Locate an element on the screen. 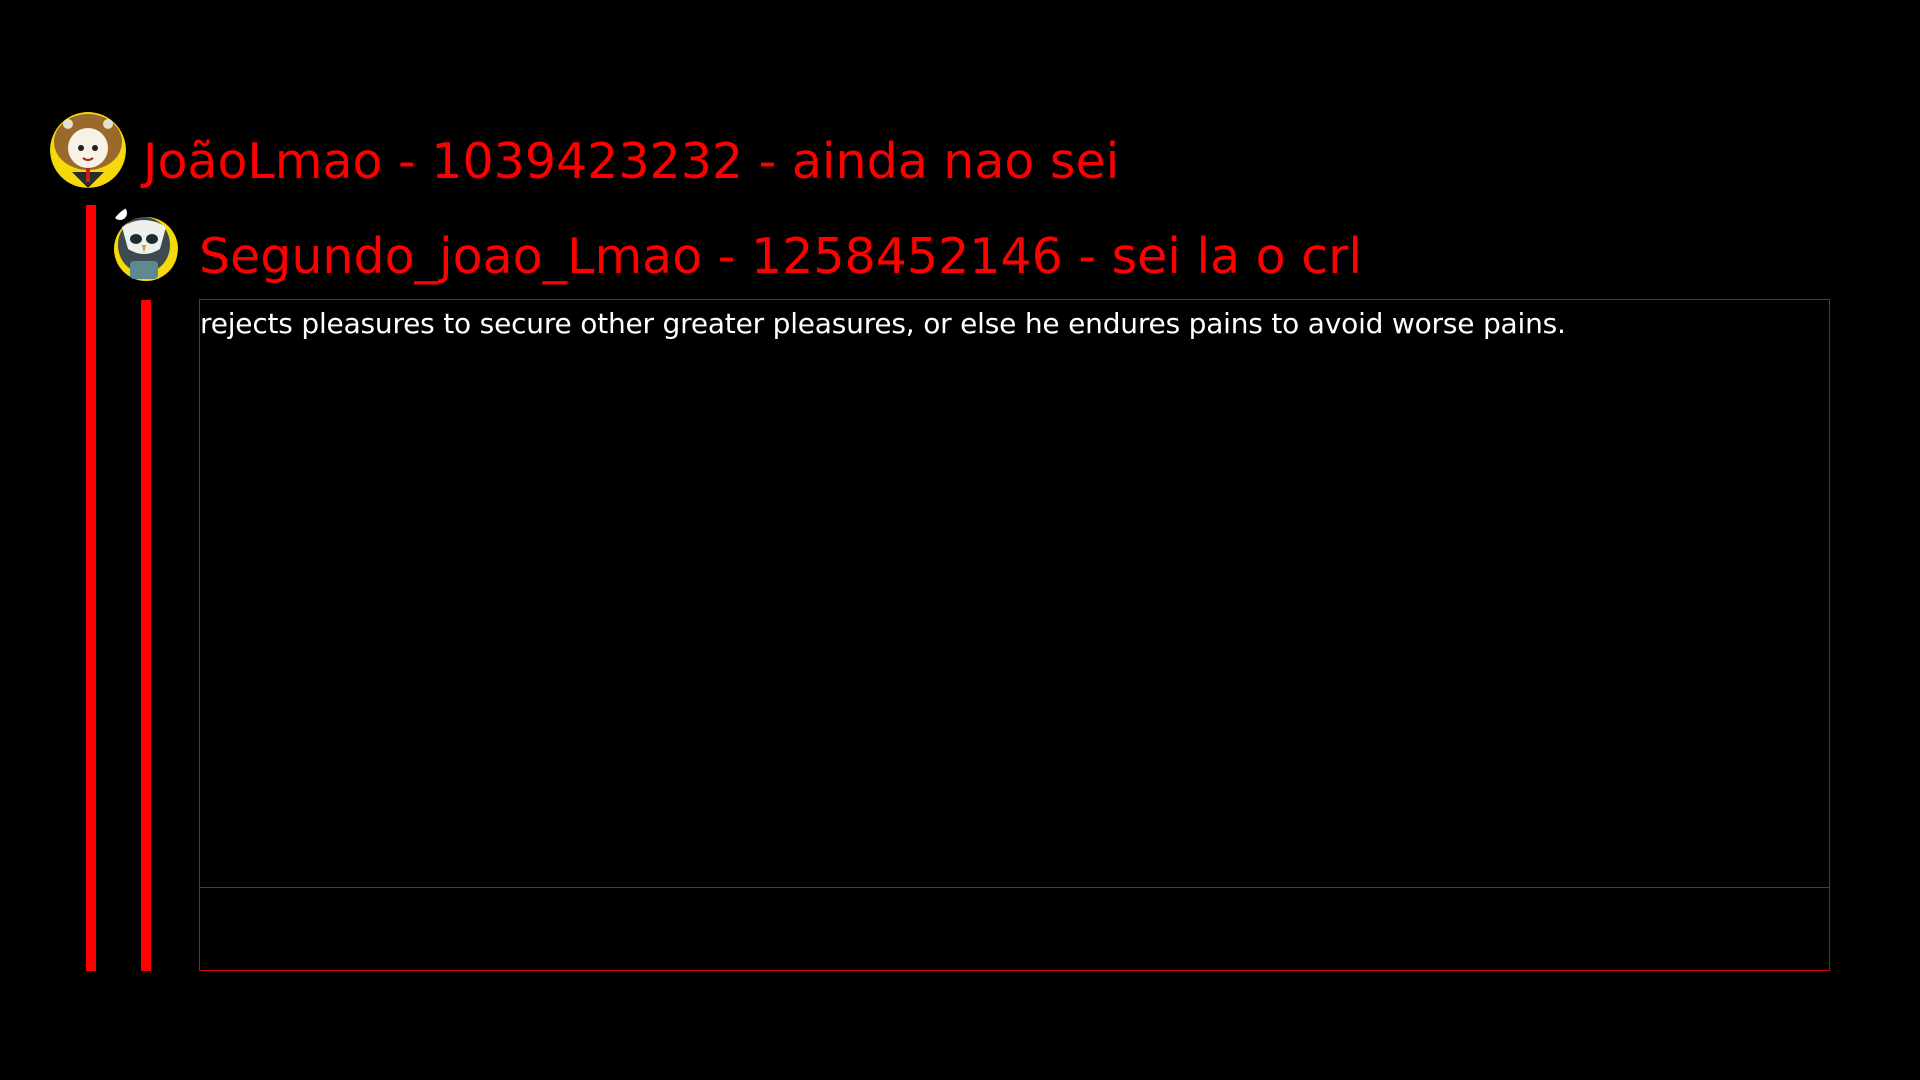 This screenshot has width=1920, height=1080. avatar-2-art is located at coordinates (145, 243).